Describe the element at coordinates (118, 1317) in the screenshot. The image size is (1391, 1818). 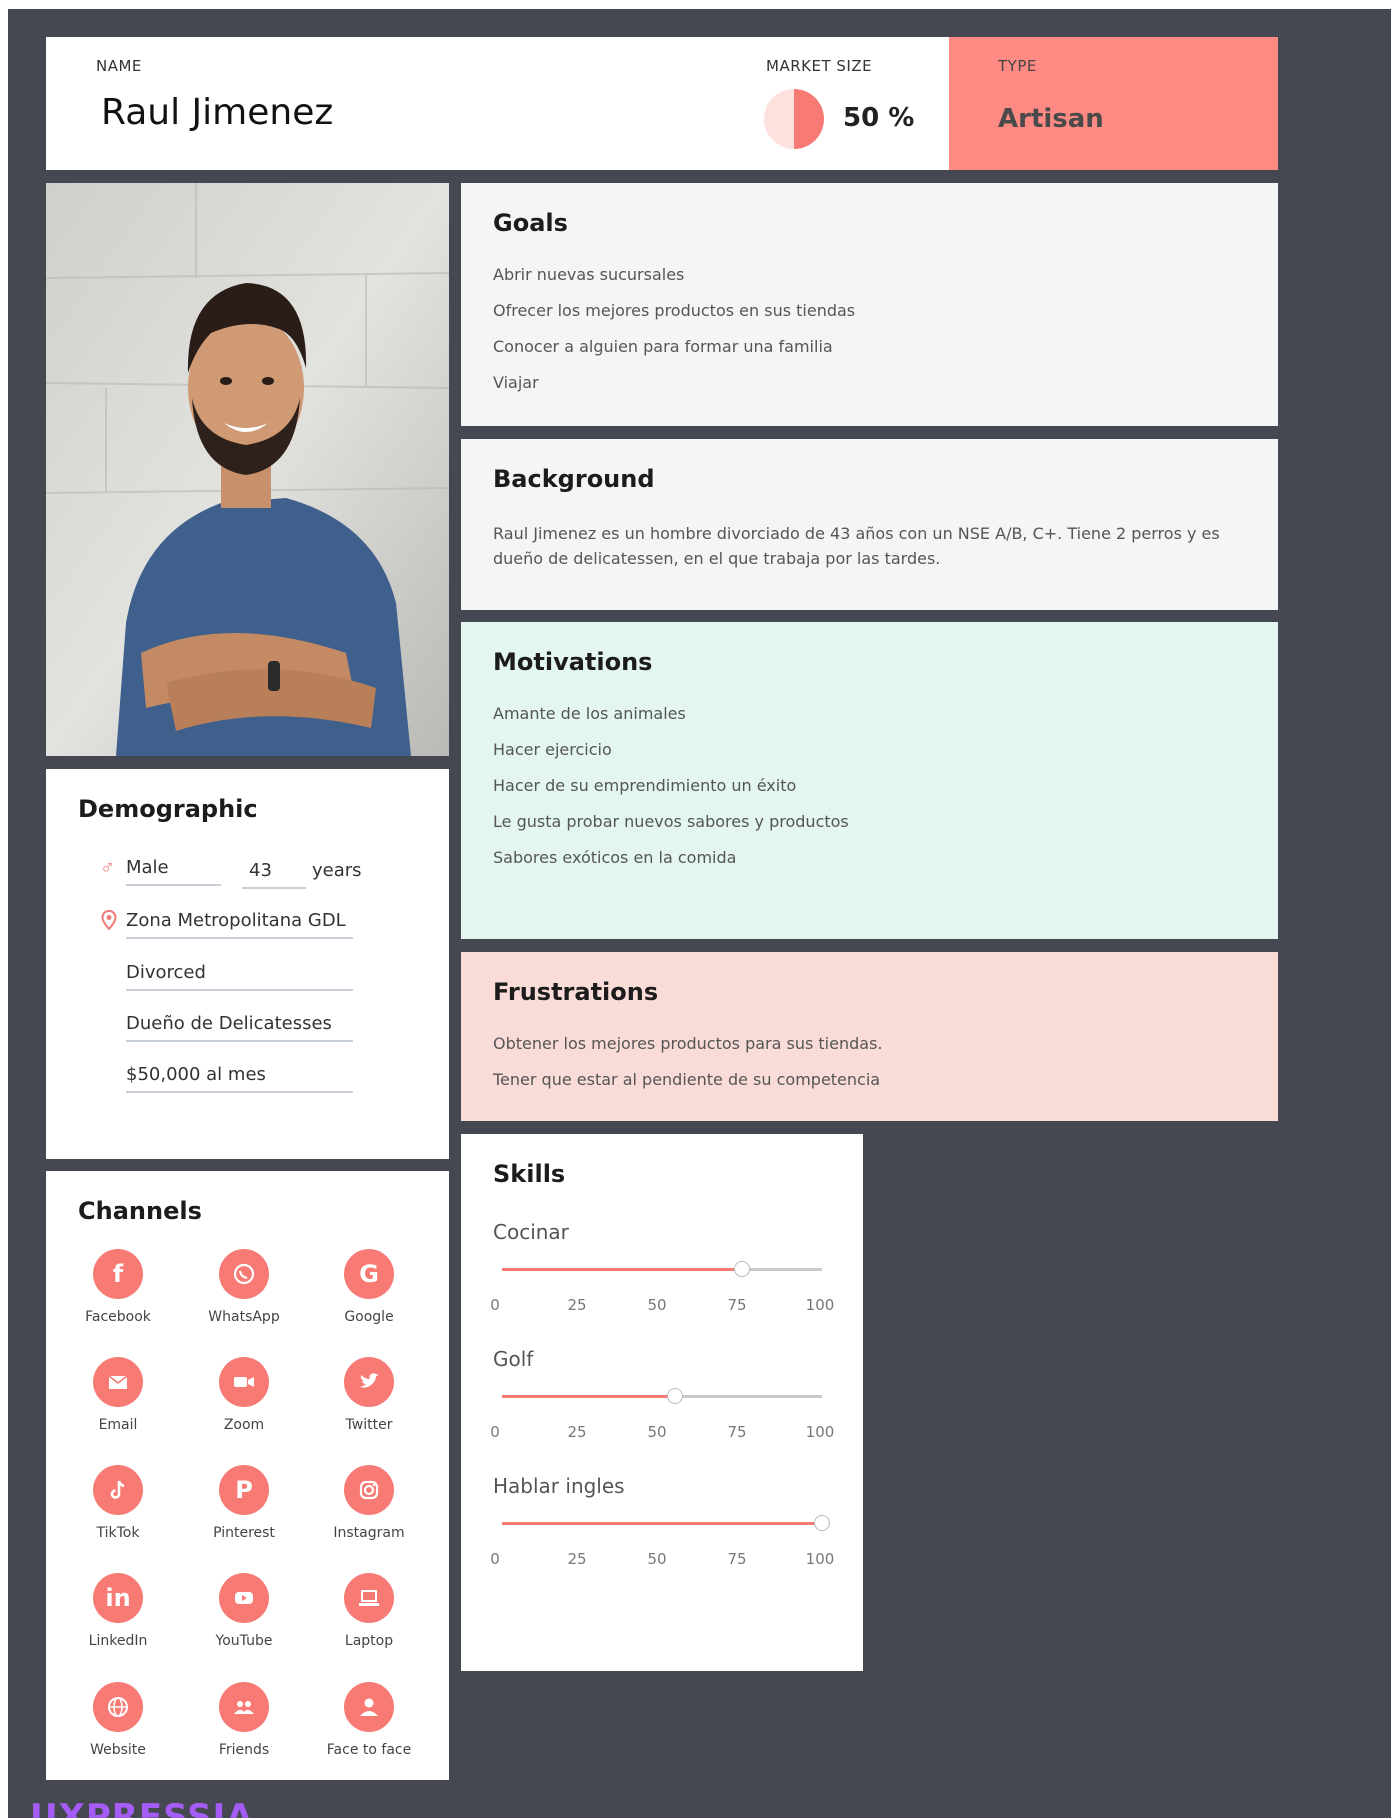
I see `channel-label: Facebook` at that location.